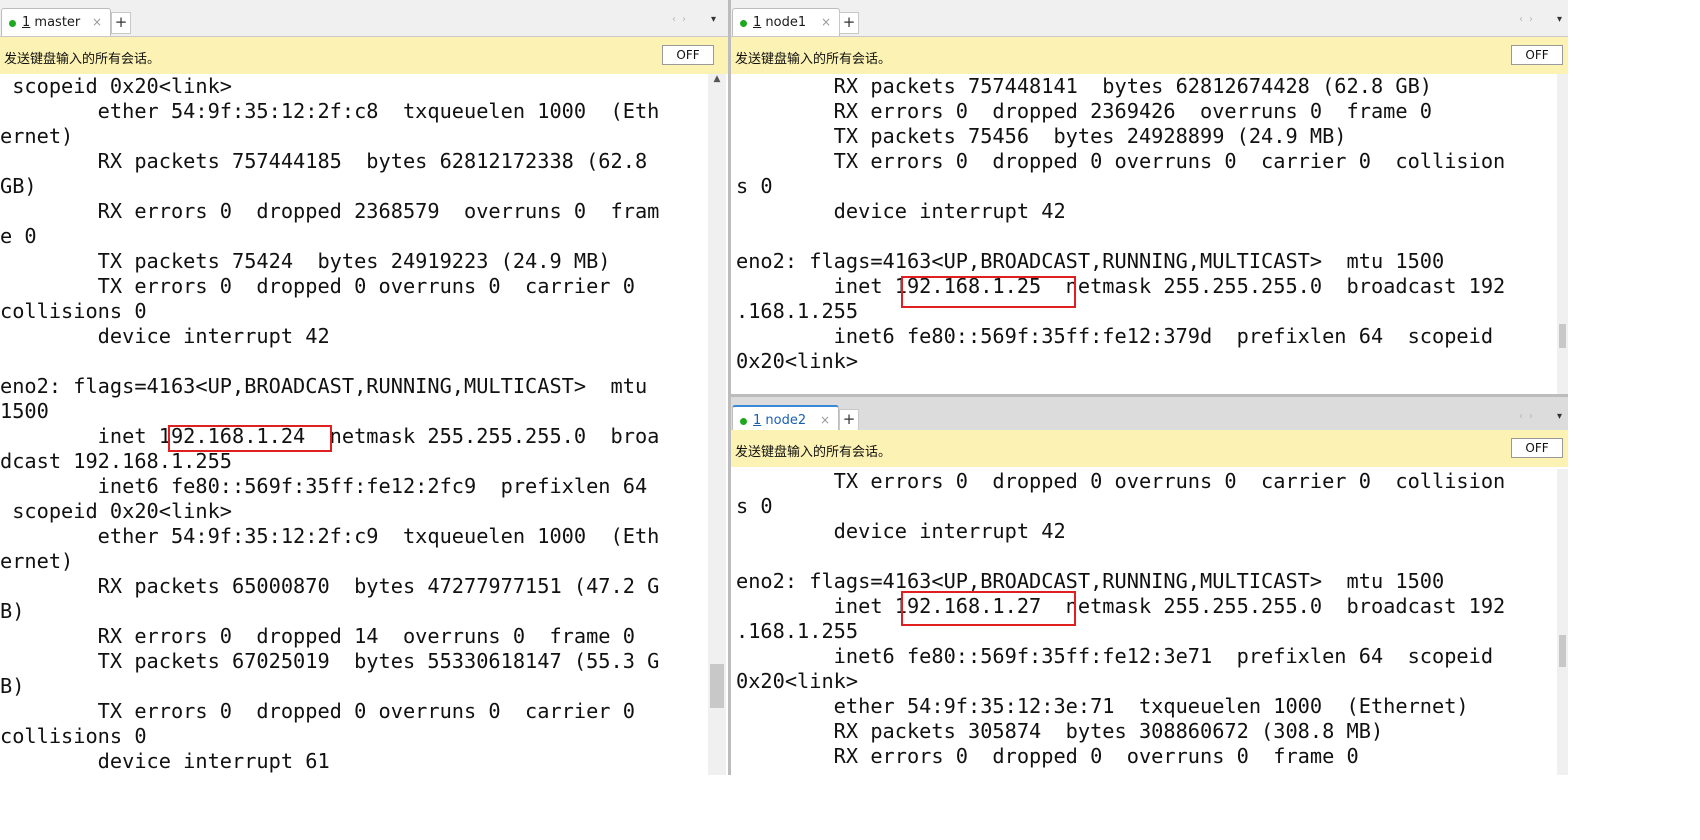  Describe the element at coordinates (1149, 18) in the screenshot. I see `tab-bar: 1 node1 × + ‹› ▾` at that location.